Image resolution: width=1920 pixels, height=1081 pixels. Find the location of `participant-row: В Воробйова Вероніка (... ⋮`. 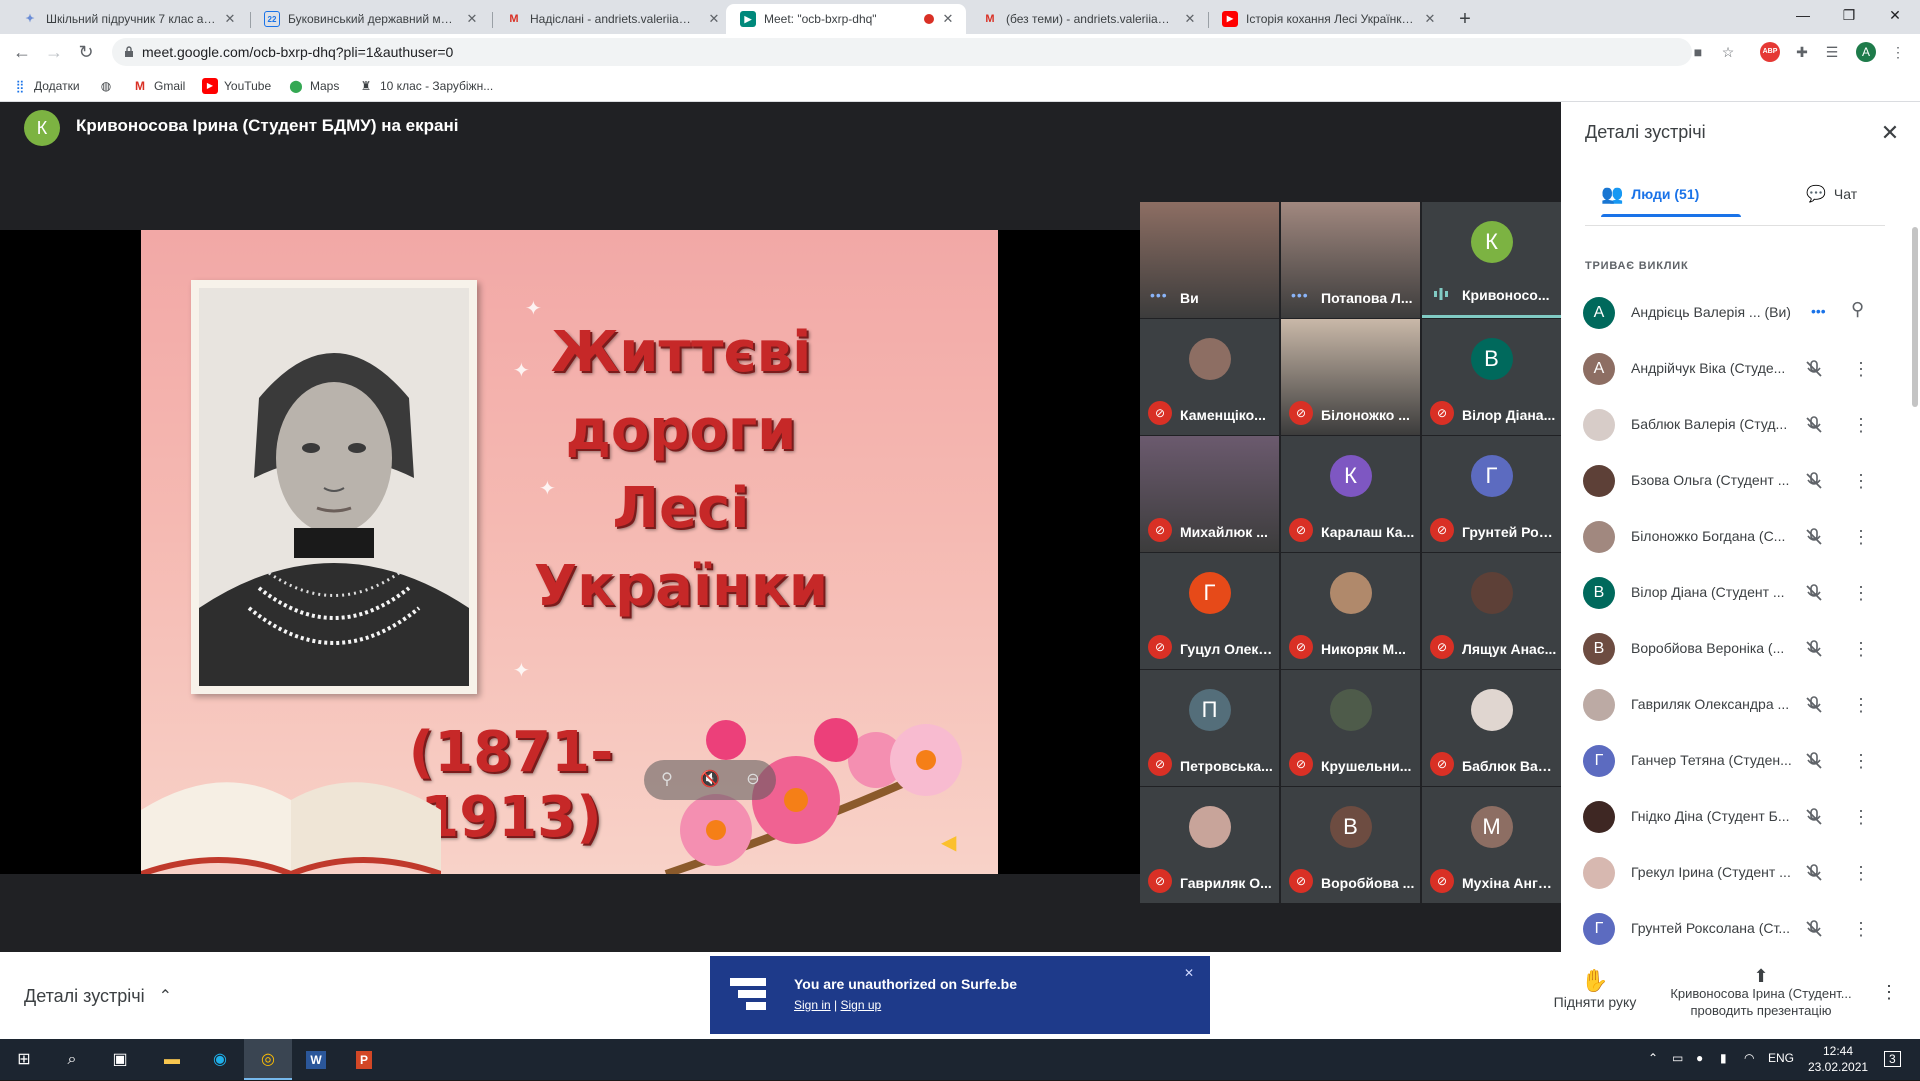

participant-row: В Воробйова Вероніка (... ⋮ is located at coordinates (1740, 649).